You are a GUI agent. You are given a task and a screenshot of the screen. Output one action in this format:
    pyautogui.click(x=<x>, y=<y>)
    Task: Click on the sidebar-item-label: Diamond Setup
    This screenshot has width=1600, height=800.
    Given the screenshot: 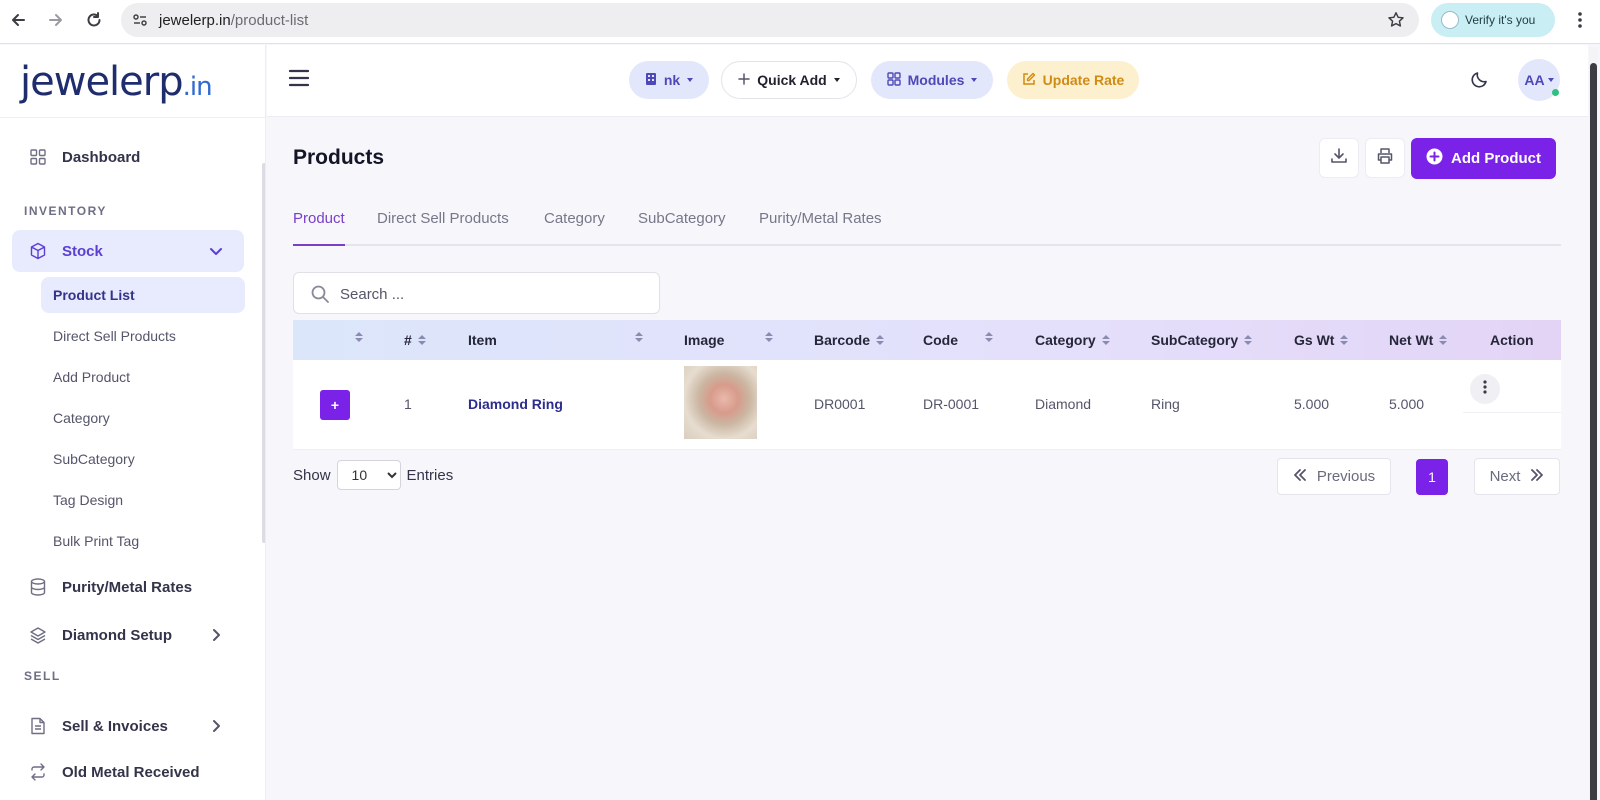 What is the action you would take?
    pyautogui.click(x=117, y=635)
    